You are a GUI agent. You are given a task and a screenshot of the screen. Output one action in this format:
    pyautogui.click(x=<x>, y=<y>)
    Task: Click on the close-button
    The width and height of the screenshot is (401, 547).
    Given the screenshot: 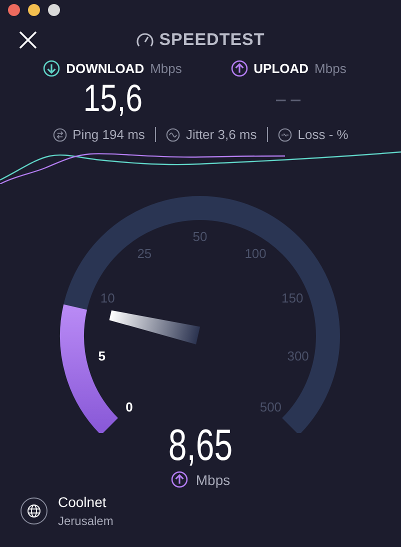 What is the action you would take?
    pyautogui.click(x=28, y=40)
    